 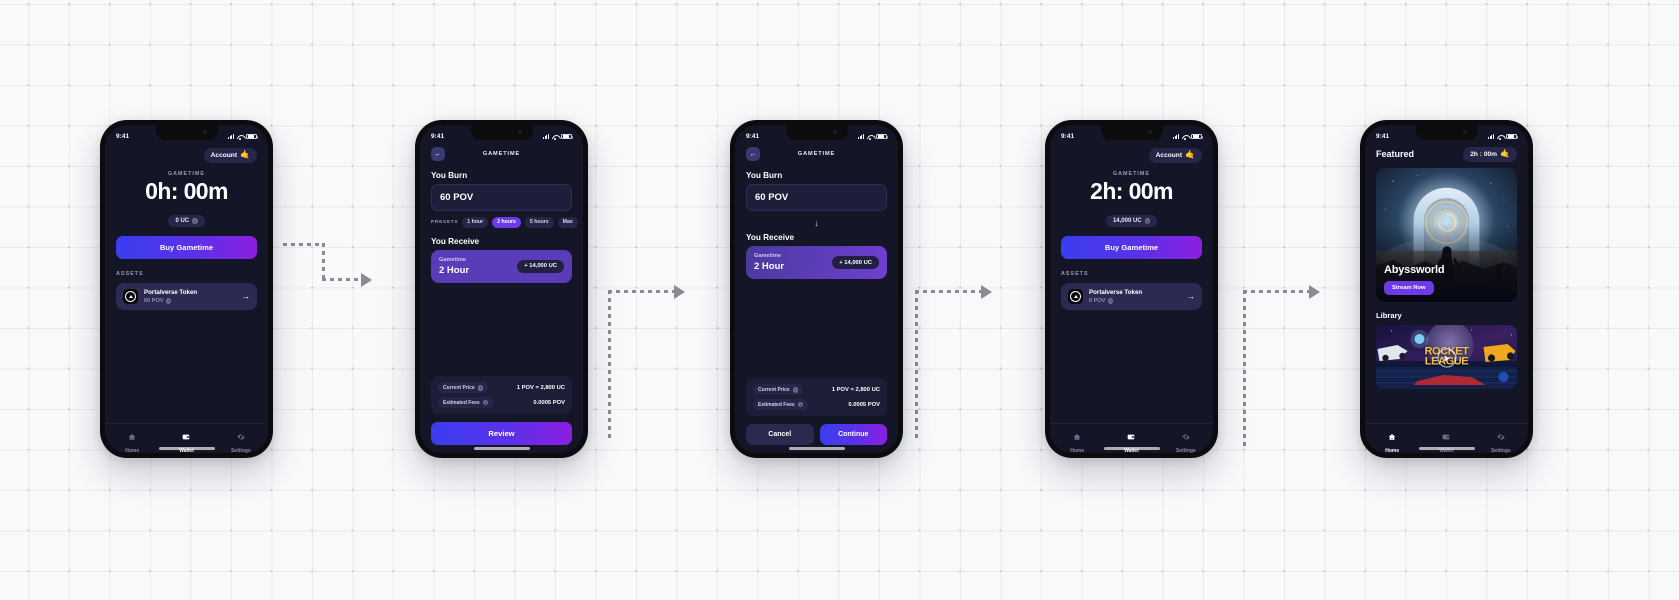 I want to click on receive-card: Gametime 2 Hour + 14,000 UC, so click(x=816, y=262).